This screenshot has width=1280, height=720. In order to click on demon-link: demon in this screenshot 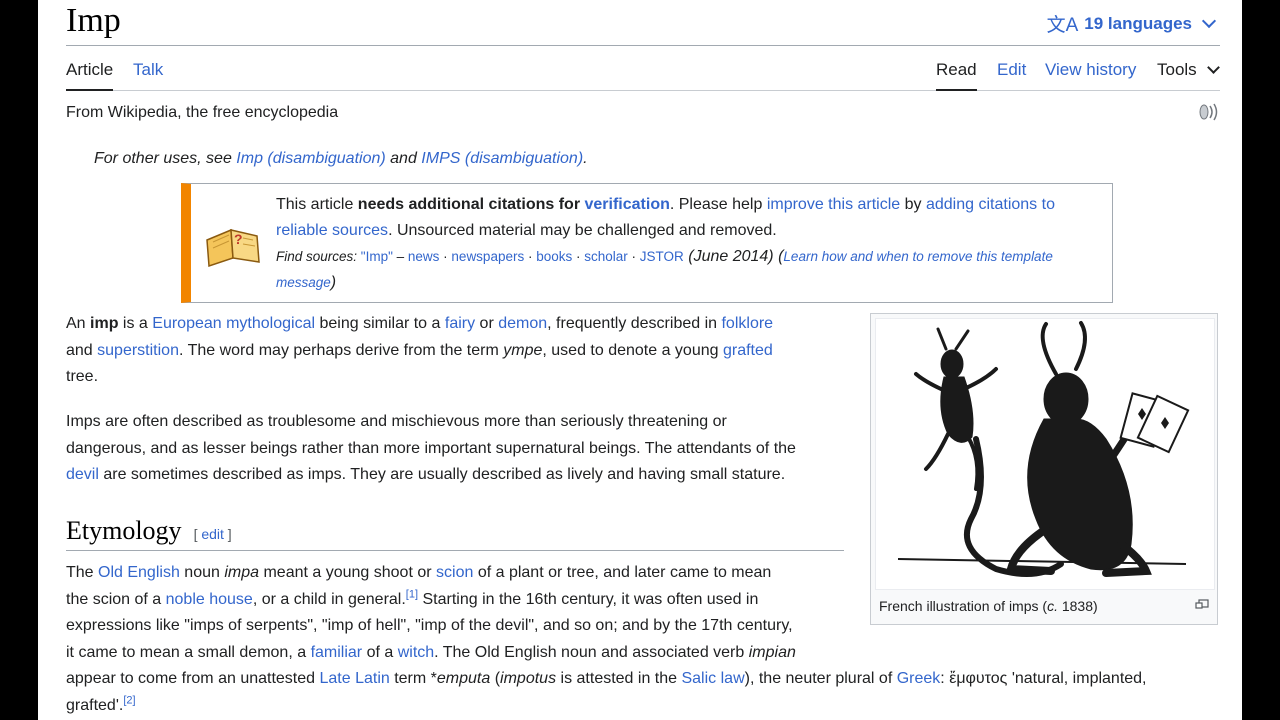, I will do `click(522, 323)`.